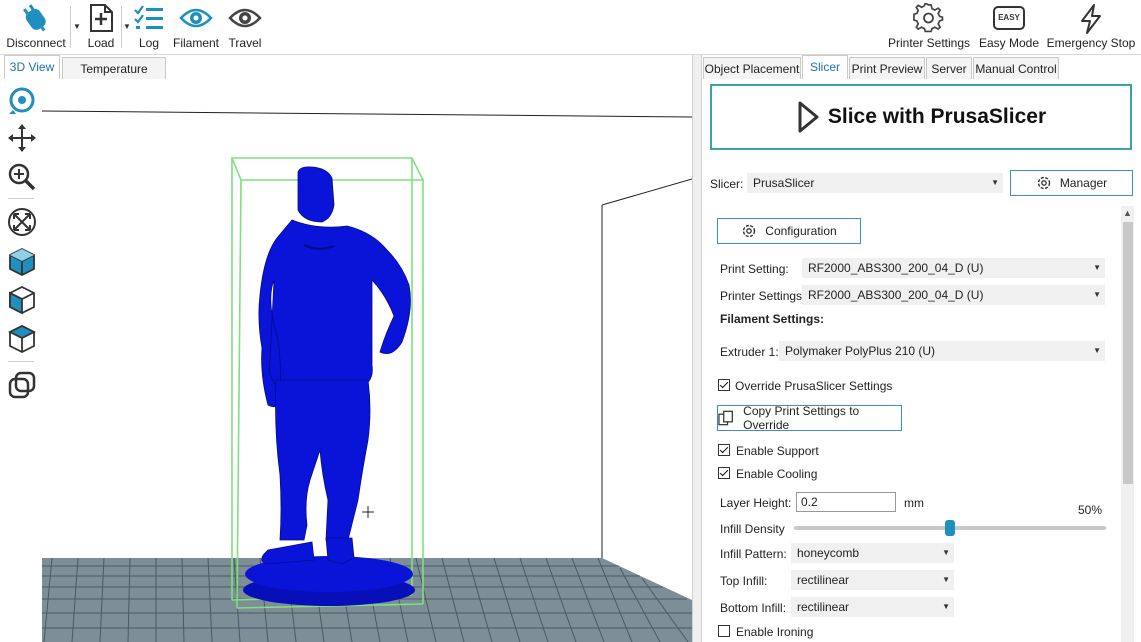 This screenshot has width=1141, height=642. What do you see at coordinates (22, 222) in the screenshot?
I see `fit-view-icon` at bounding box center [22, 222].